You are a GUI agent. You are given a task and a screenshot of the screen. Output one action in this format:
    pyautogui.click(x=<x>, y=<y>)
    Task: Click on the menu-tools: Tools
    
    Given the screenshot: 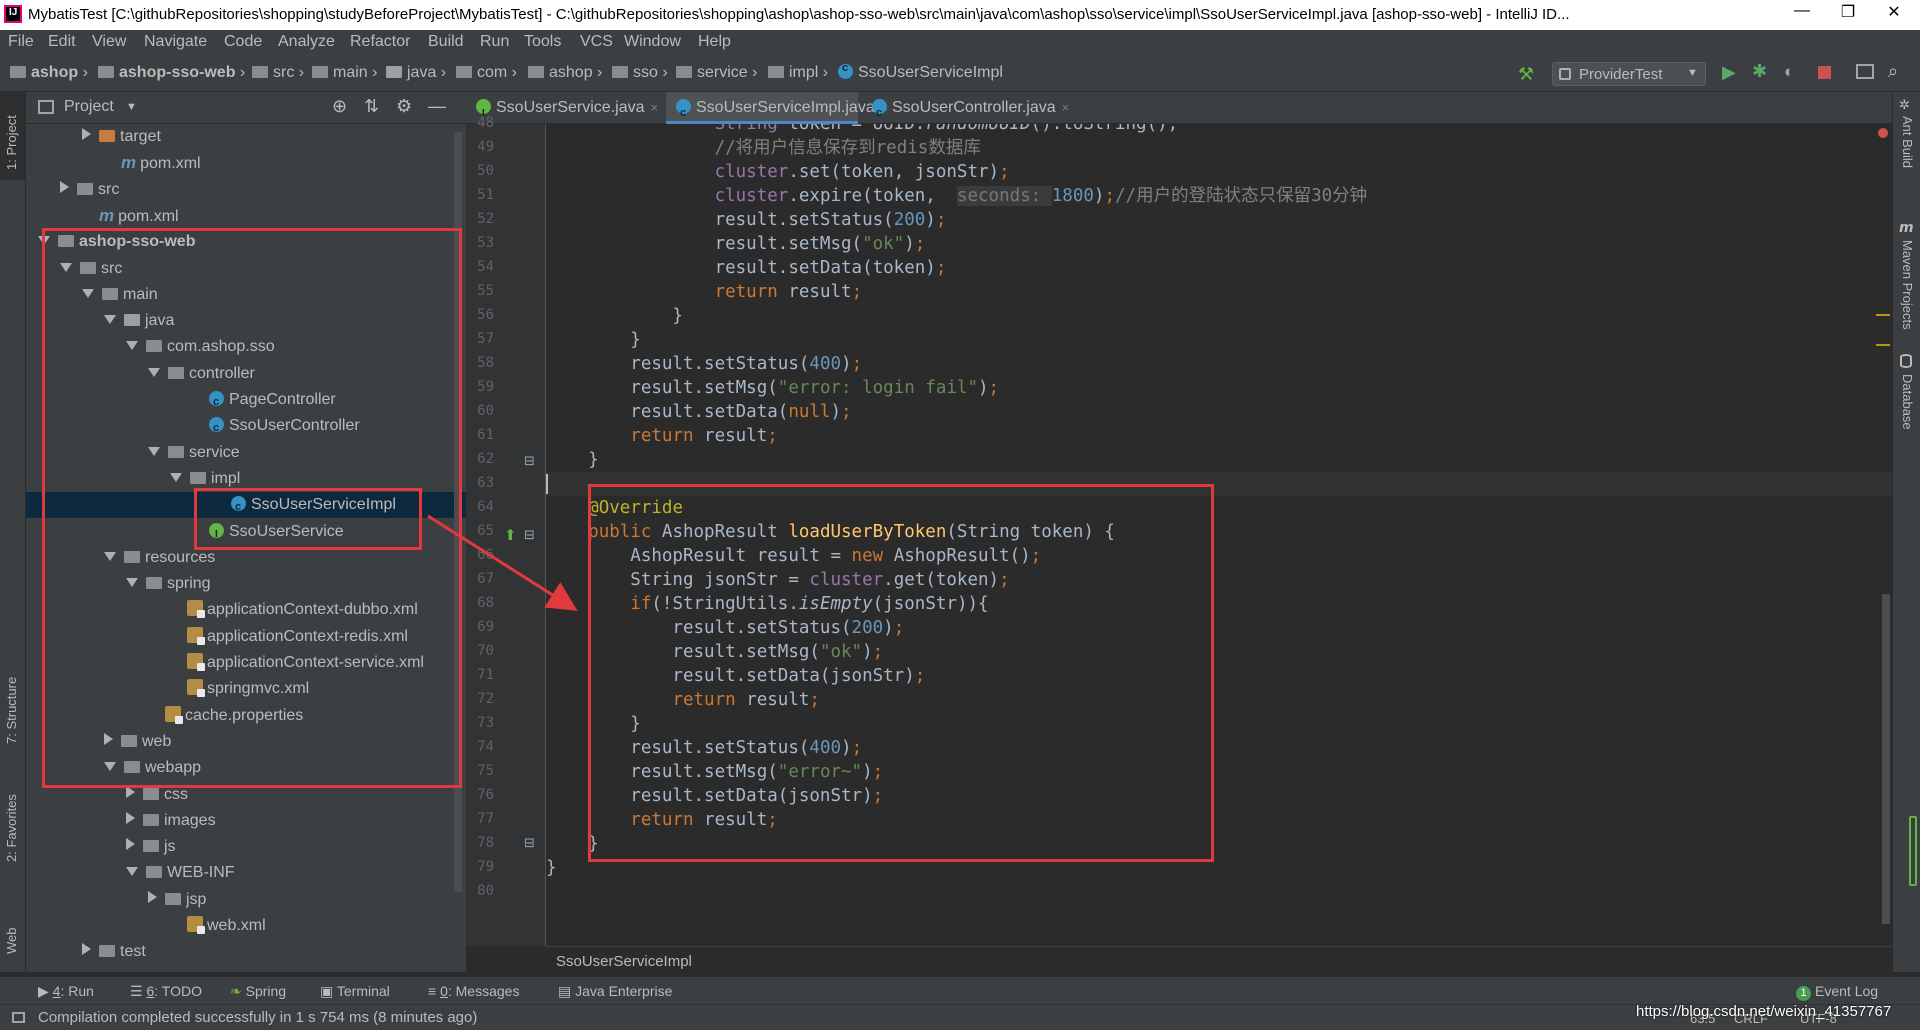 What is the action you would take?
    pyautogui.click(x=542, y=42)
    